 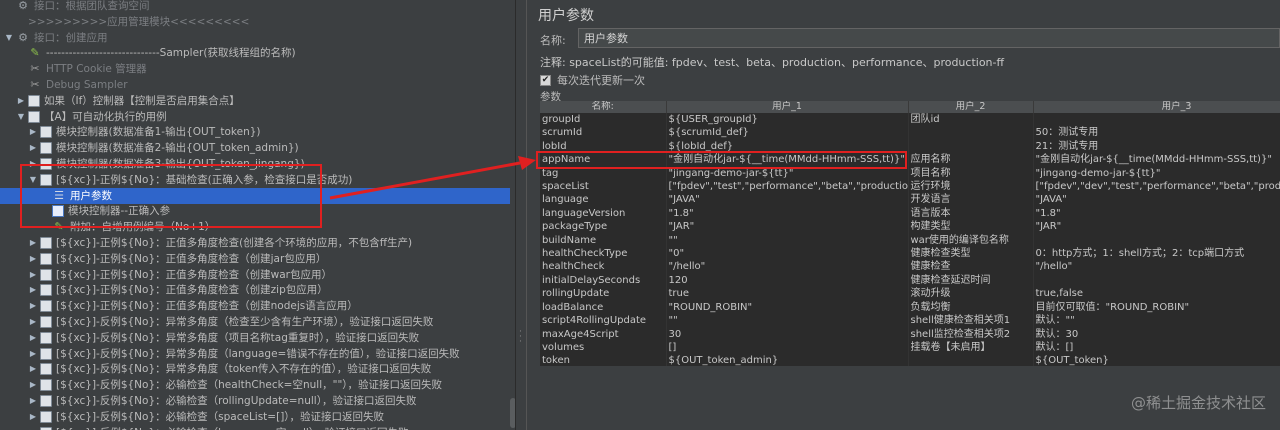 I want to click on table-cell: languageVersion, so click(x=603, y=213).